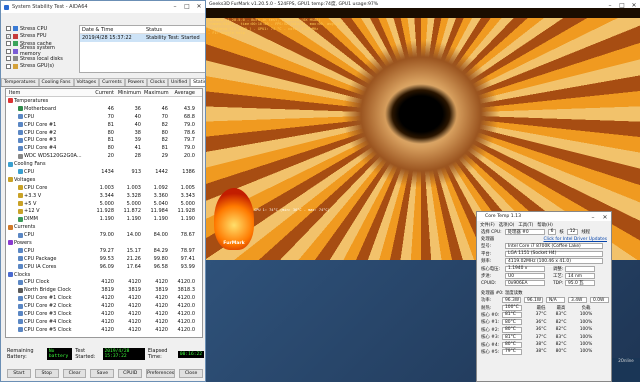  I want to click on col-header: Current, so click(103, 93).